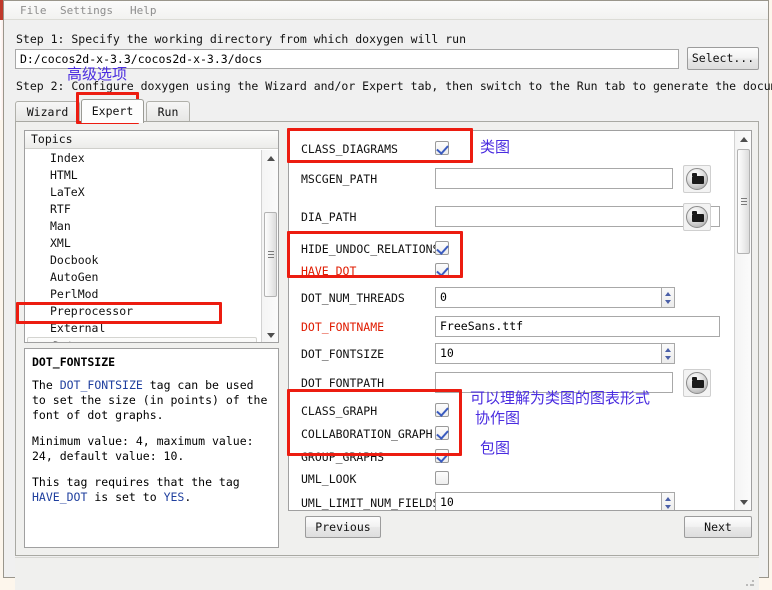  Describe the element at coordinates (742, 320) in the screenshot. I see `settings-scrollbar` at that location.